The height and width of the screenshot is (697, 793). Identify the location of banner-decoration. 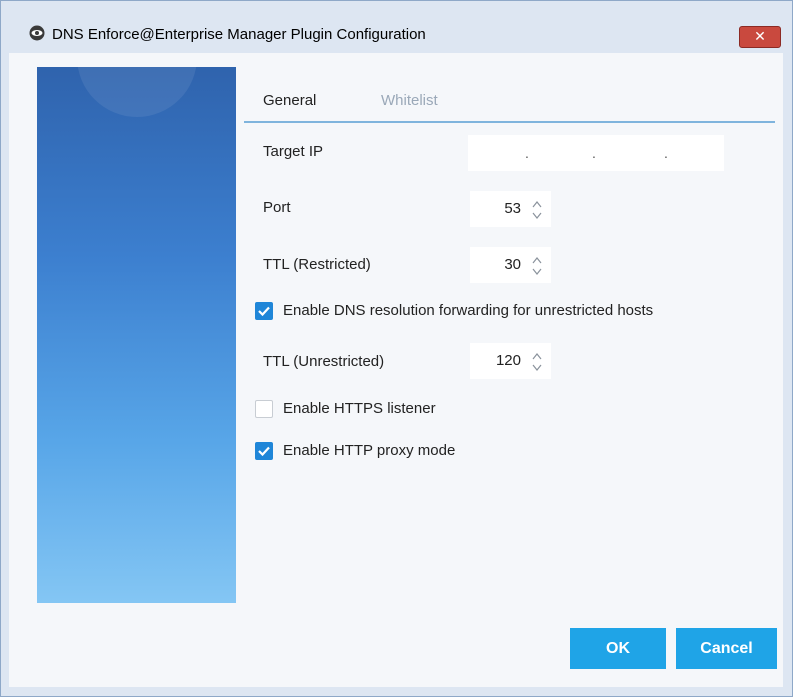
(137, 92).